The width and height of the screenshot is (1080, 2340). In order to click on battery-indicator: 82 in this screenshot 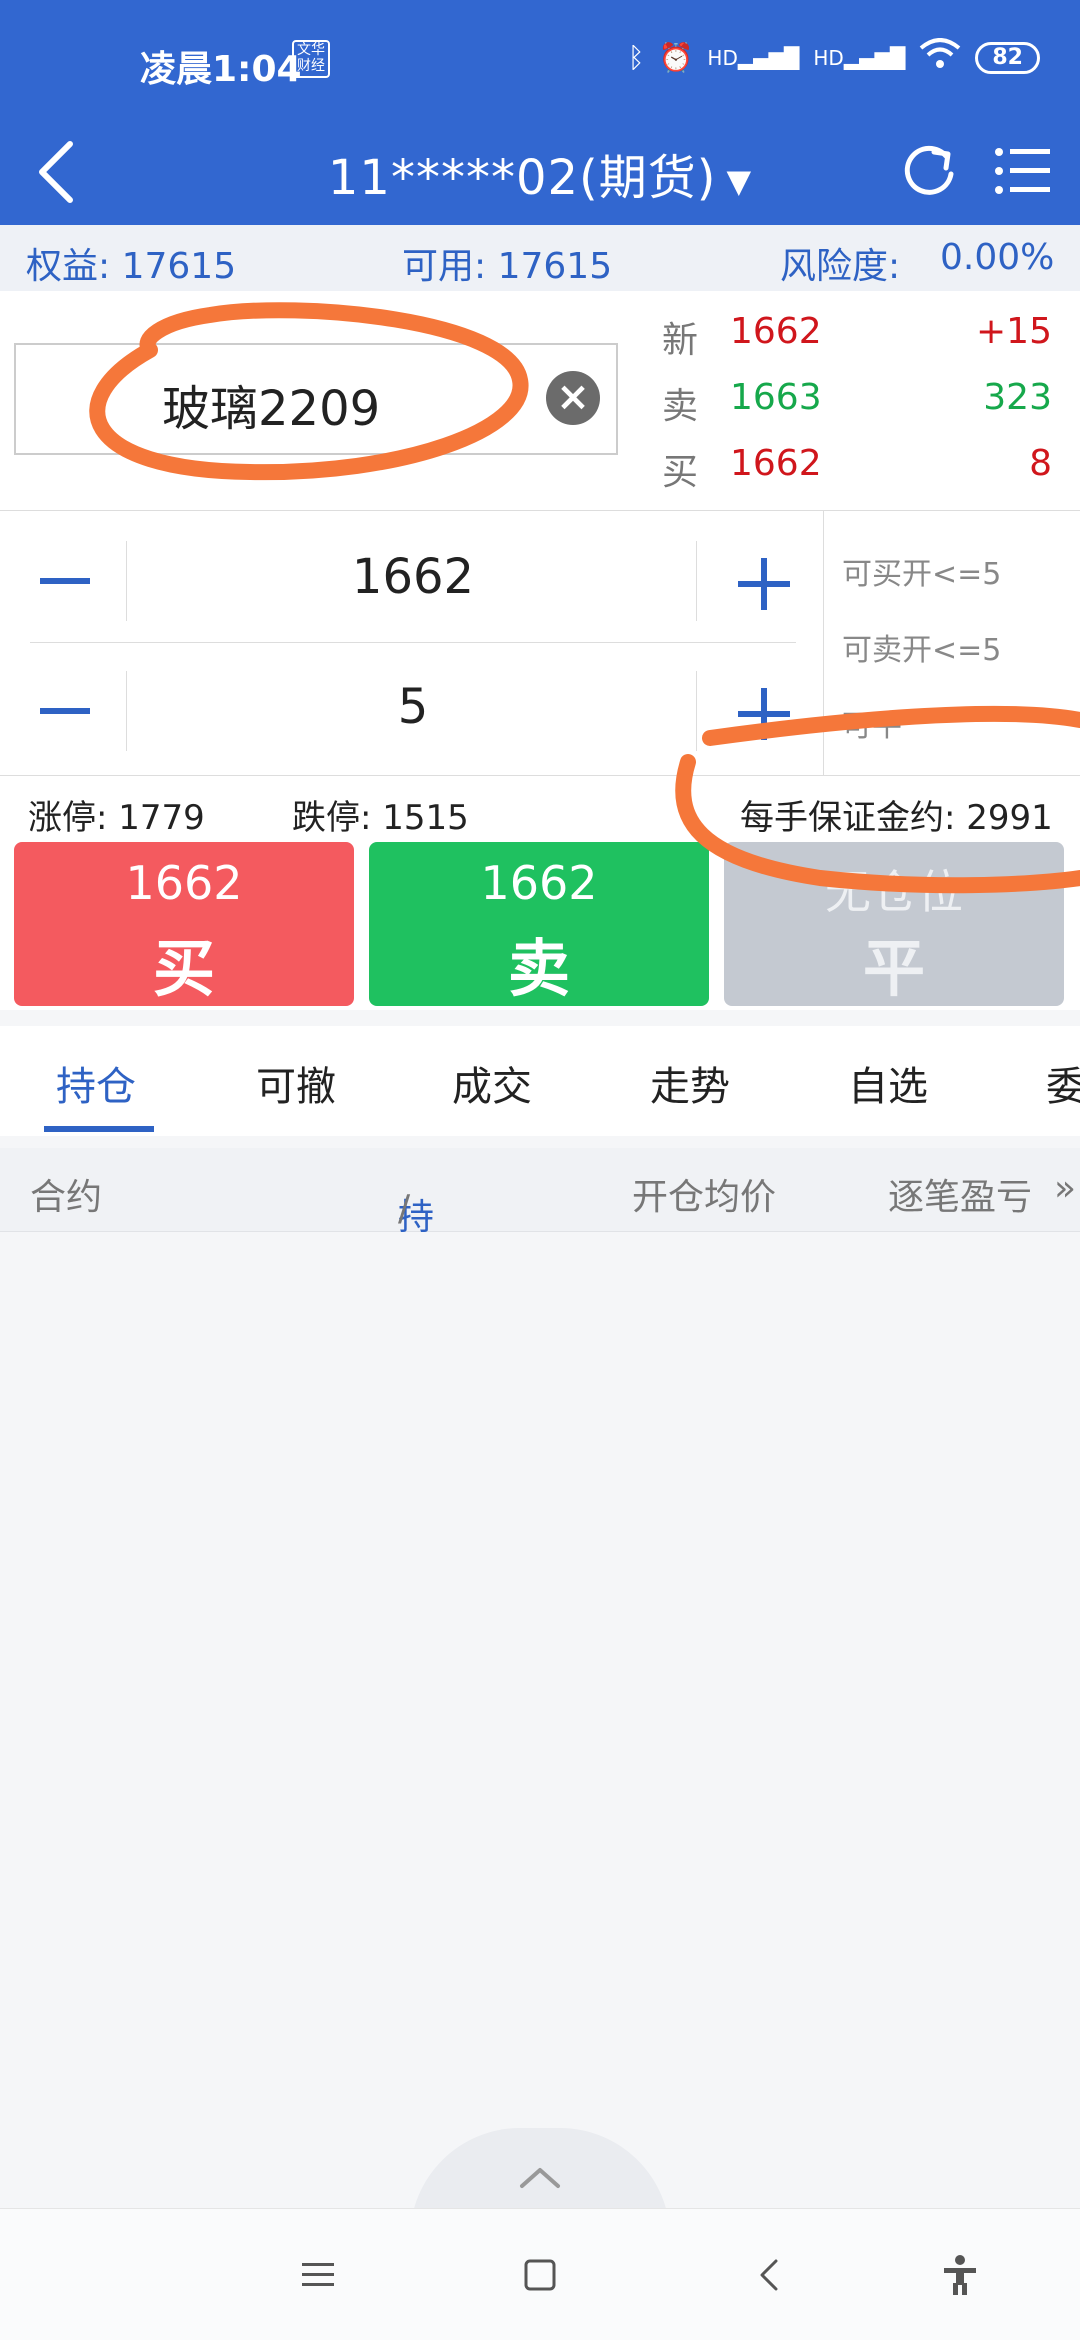, I will do `click(1007, 57)`.